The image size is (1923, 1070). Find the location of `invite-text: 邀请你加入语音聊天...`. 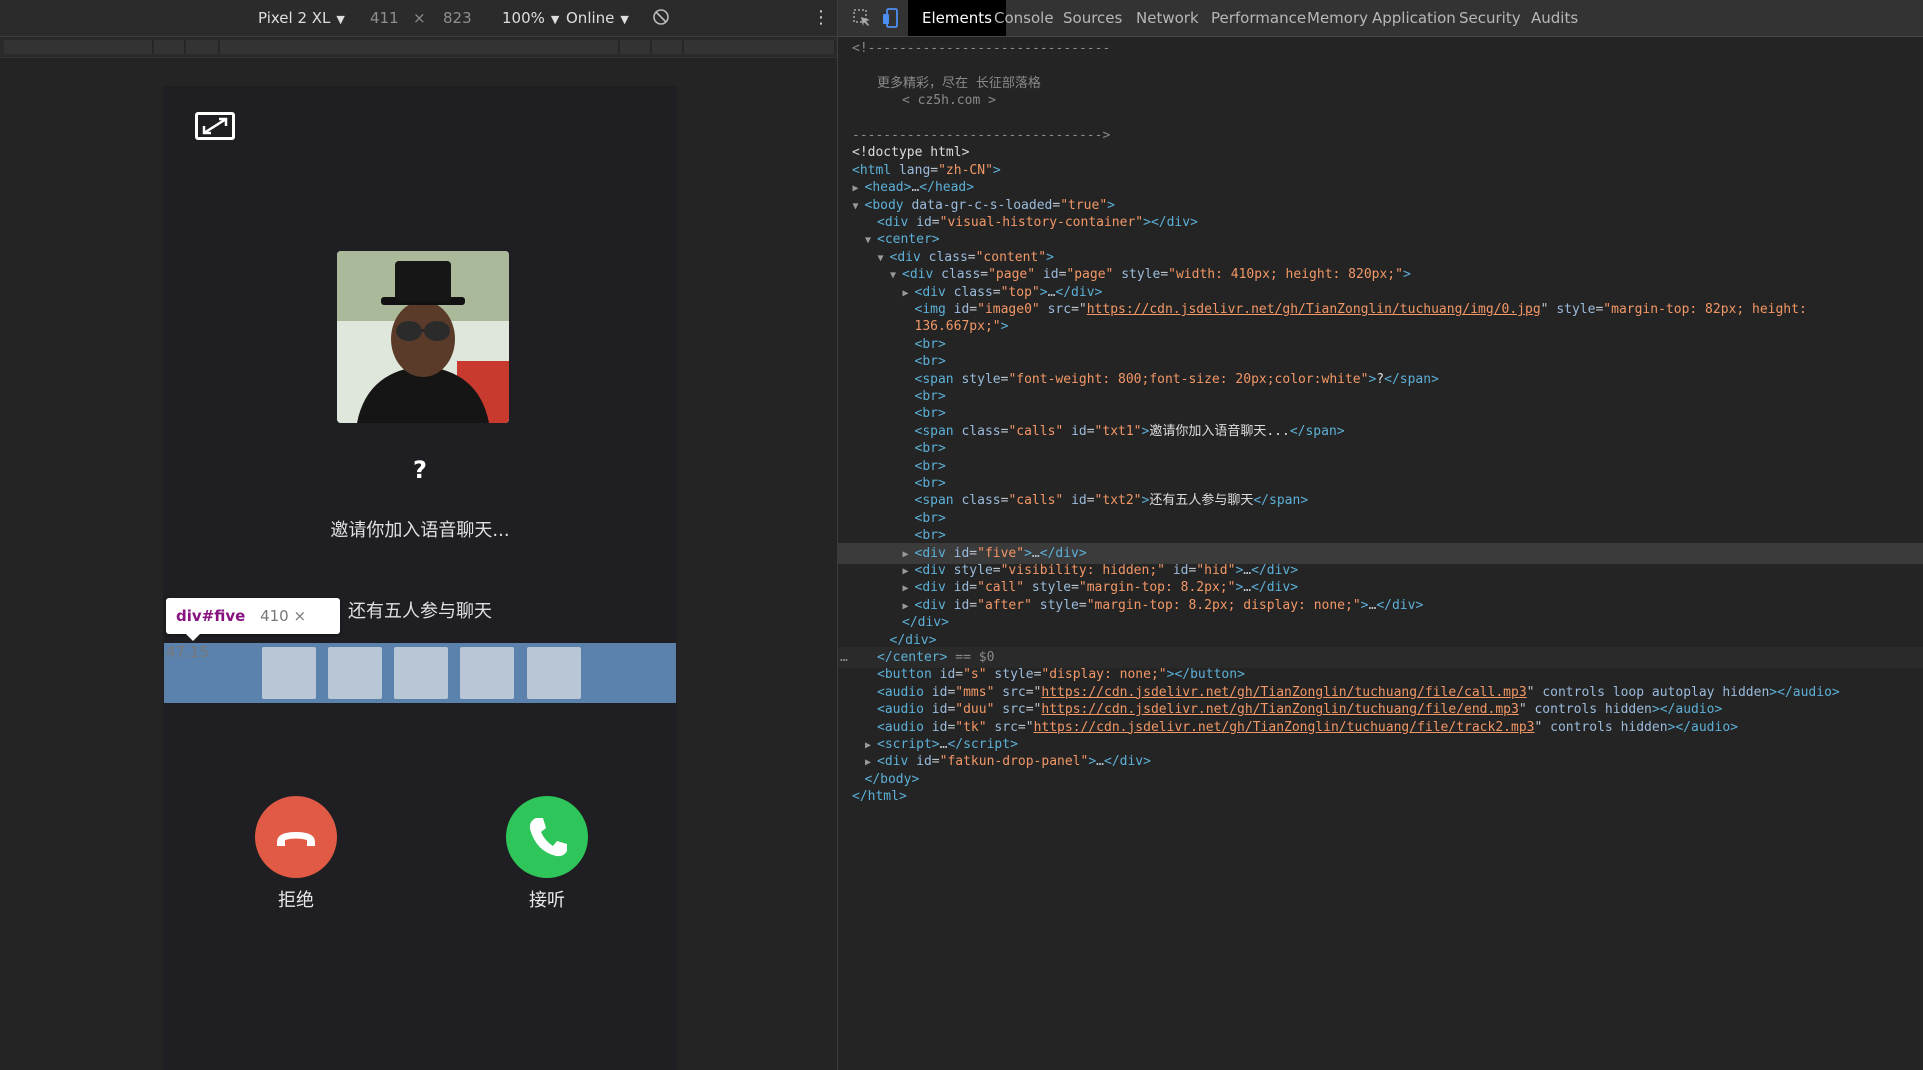

invite-text: 邀请你加入语音聊天... is located at coordinates (420, 530).